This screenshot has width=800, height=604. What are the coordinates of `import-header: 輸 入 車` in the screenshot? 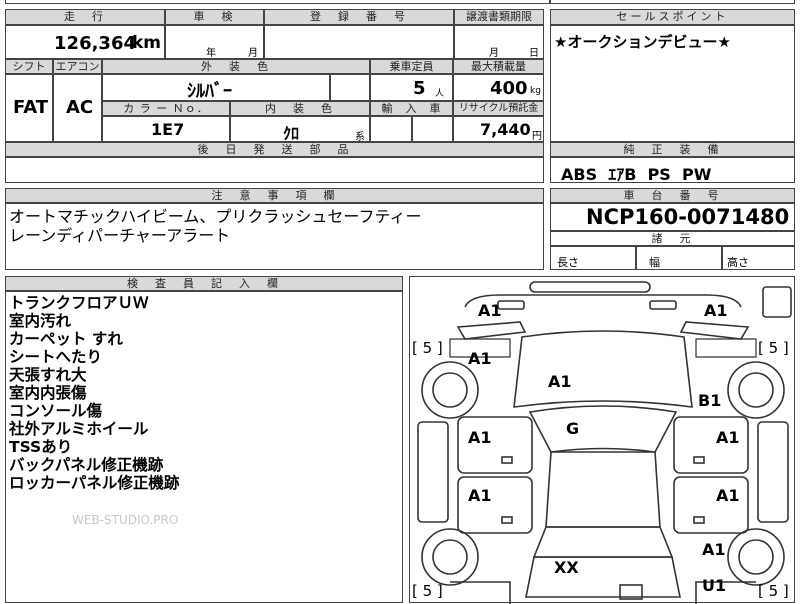 It's located at (411, 108).